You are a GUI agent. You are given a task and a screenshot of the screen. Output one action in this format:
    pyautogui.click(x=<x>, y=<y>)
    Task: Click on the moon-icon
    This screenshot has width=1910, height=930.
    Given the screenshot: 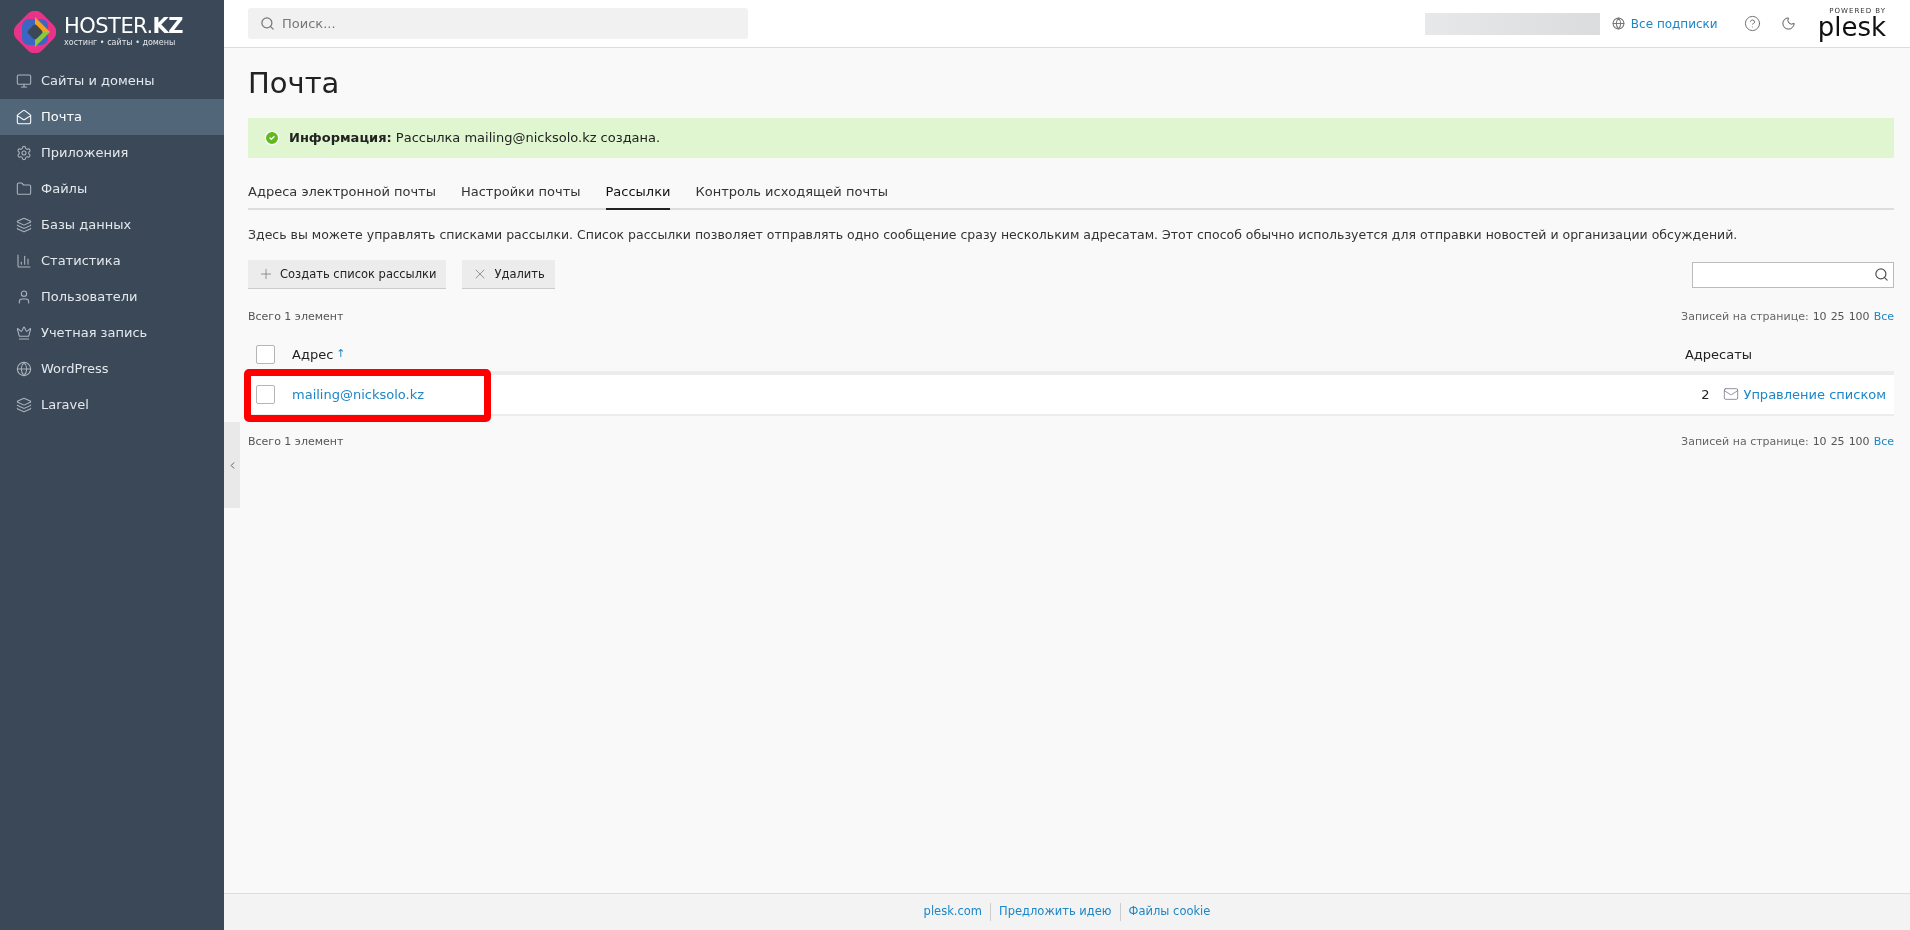 What is the action you would take?
    pyautogui.click(x=1788, y=23)
    